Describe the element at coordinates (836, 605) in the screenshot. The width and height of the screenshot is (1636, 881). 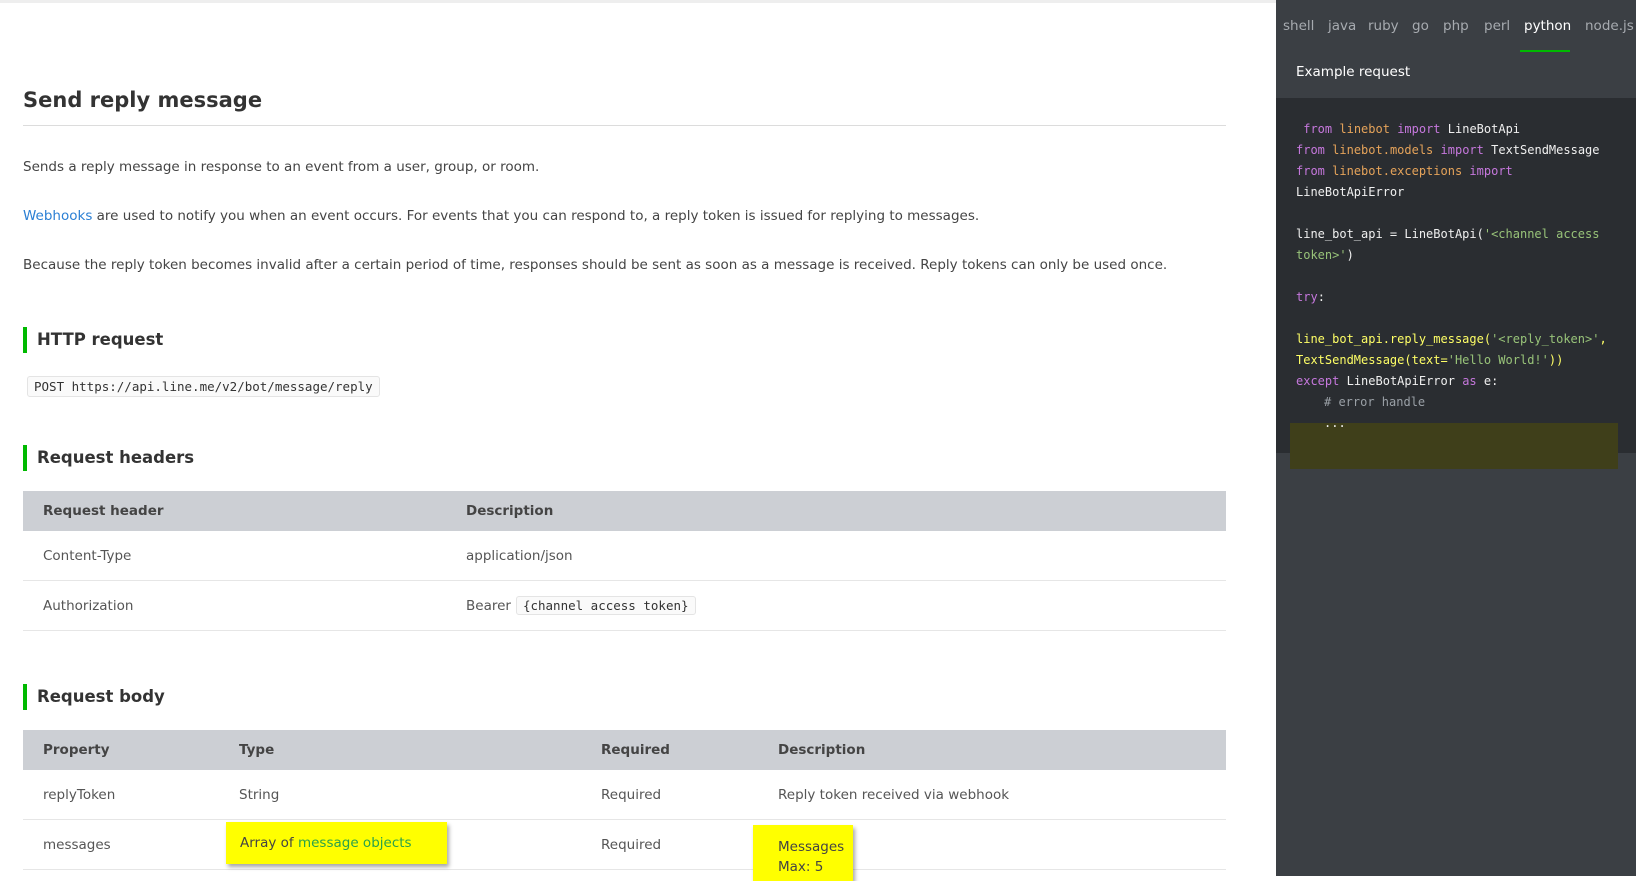
I see `header-description-cell: Bearer {channel access token}` at that location.